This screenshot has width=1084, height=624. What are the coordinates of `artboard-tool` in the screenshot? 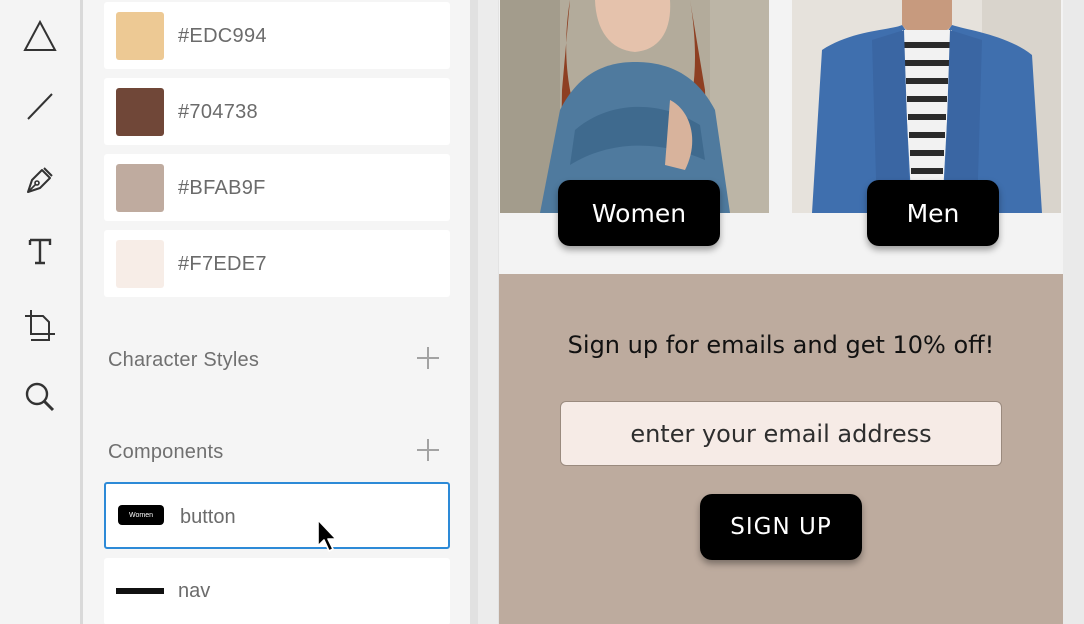 It's located at (40, 325).